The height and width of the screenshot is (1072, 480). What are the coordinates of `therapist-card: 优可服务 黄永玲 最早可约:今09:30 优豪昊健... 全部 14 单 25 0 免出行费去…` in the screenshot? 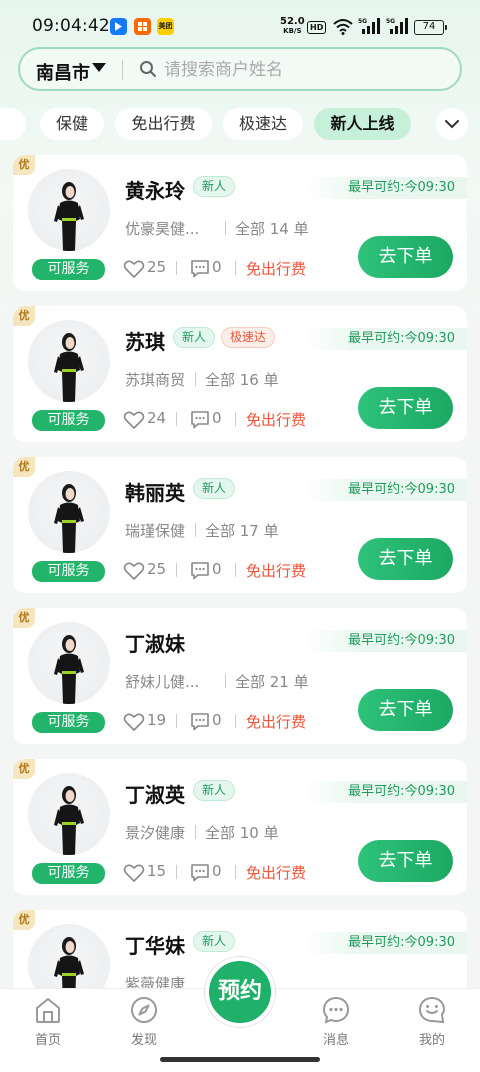 It's located at (240, 223).